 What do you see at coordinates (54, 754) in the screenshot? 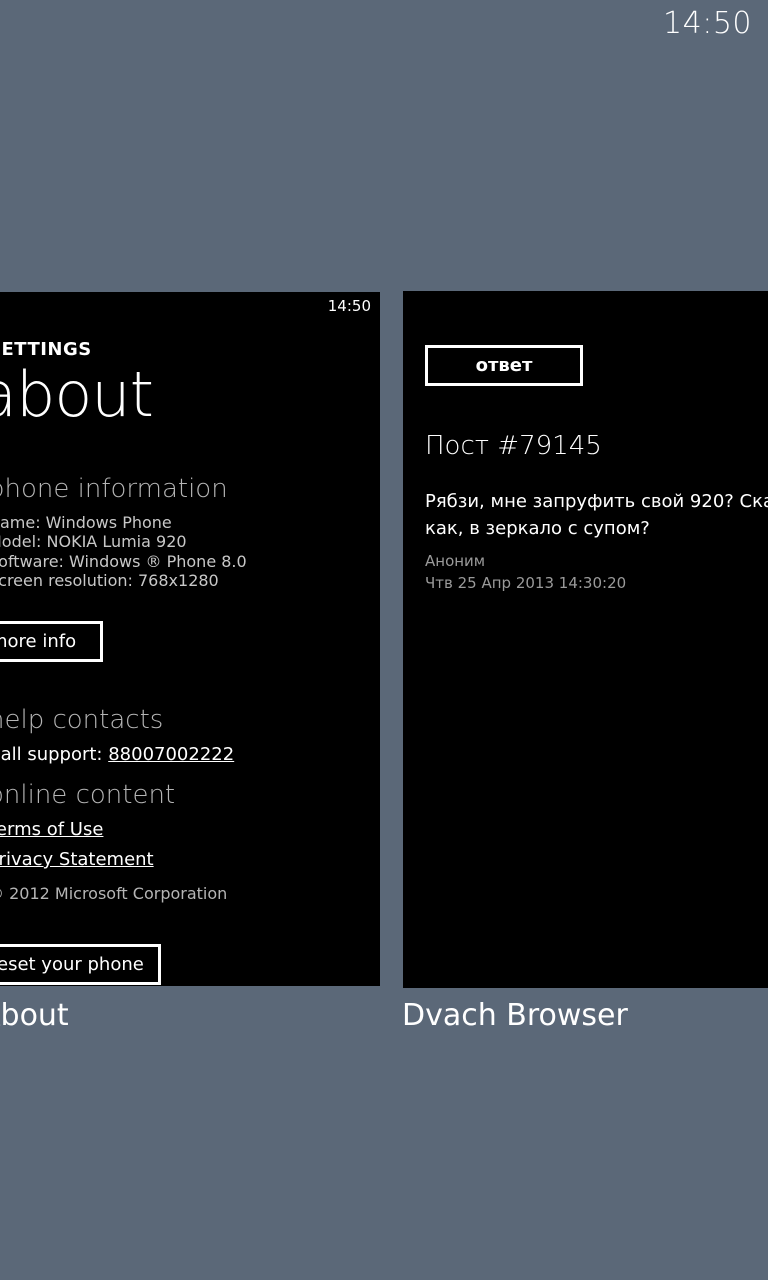
I see `call-support-label: Call support:` at bounding box center [54, 754].